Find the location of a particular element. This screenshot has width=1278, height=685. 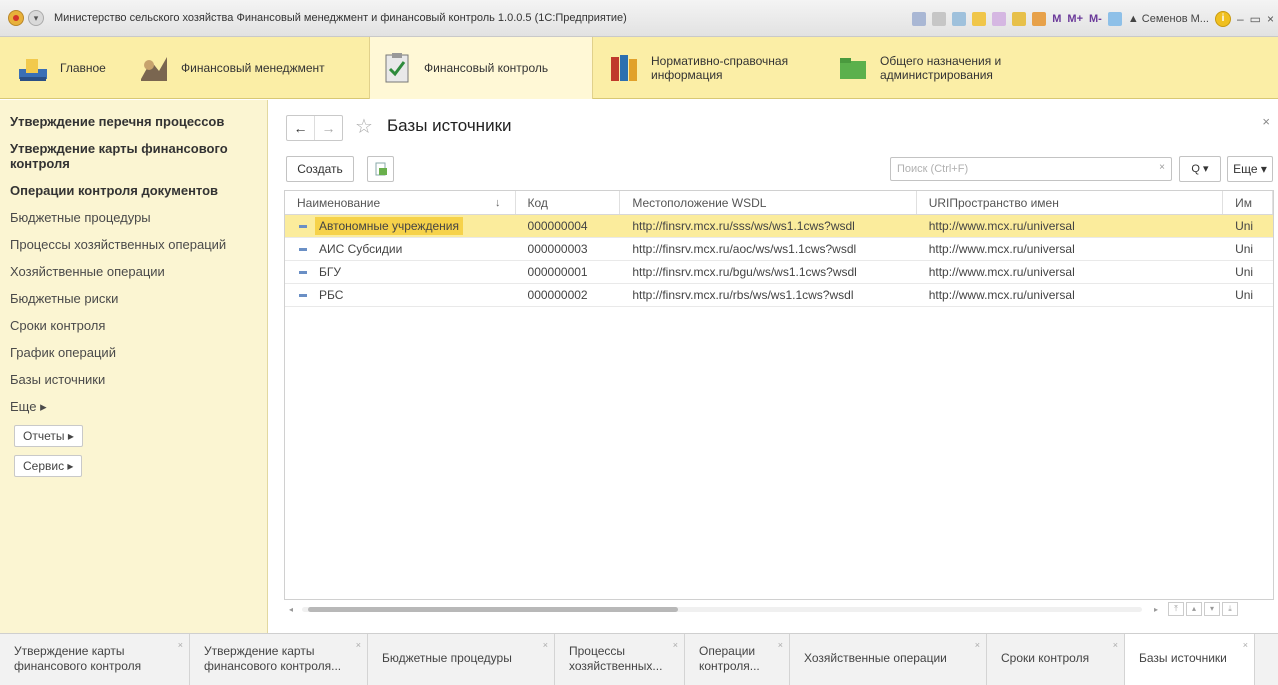

more-actions-button: Еще ▾ is located at coordinates (1250, 169).